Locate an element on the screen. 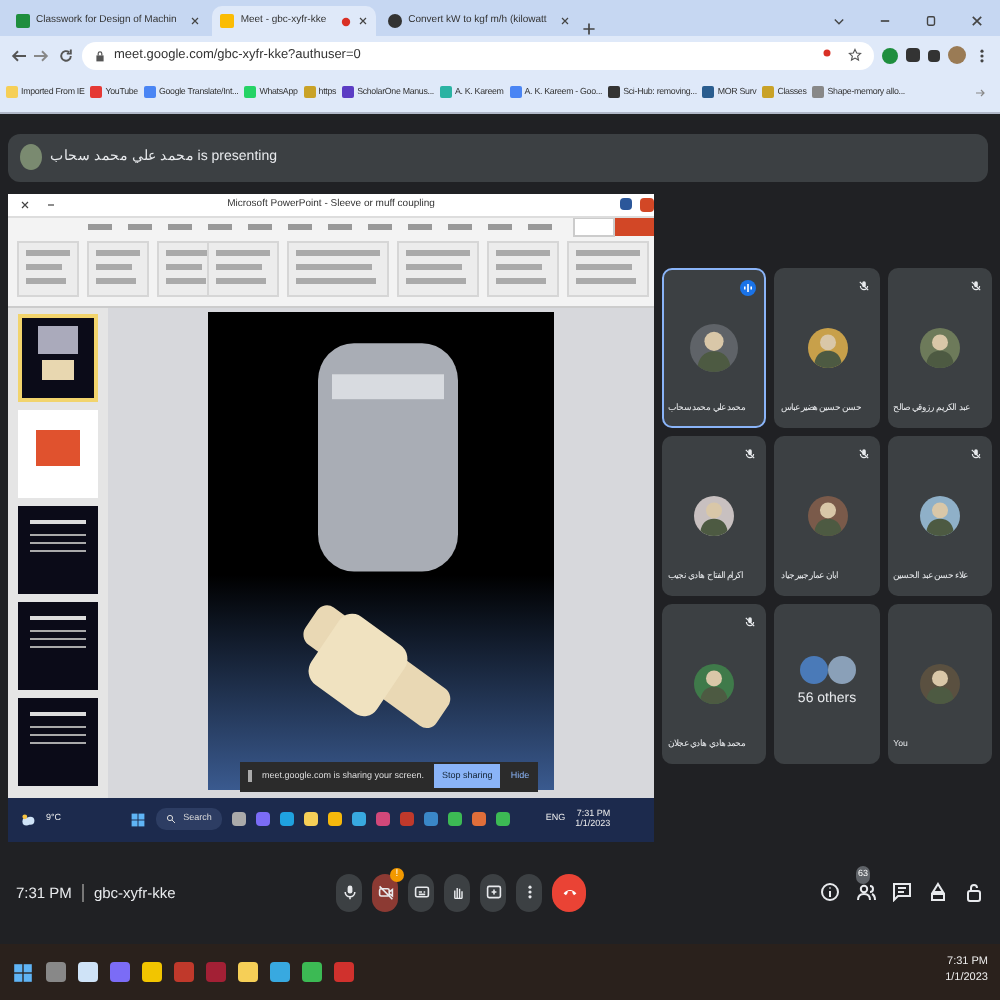  leave-call-button is located at coordinates (569, 892).